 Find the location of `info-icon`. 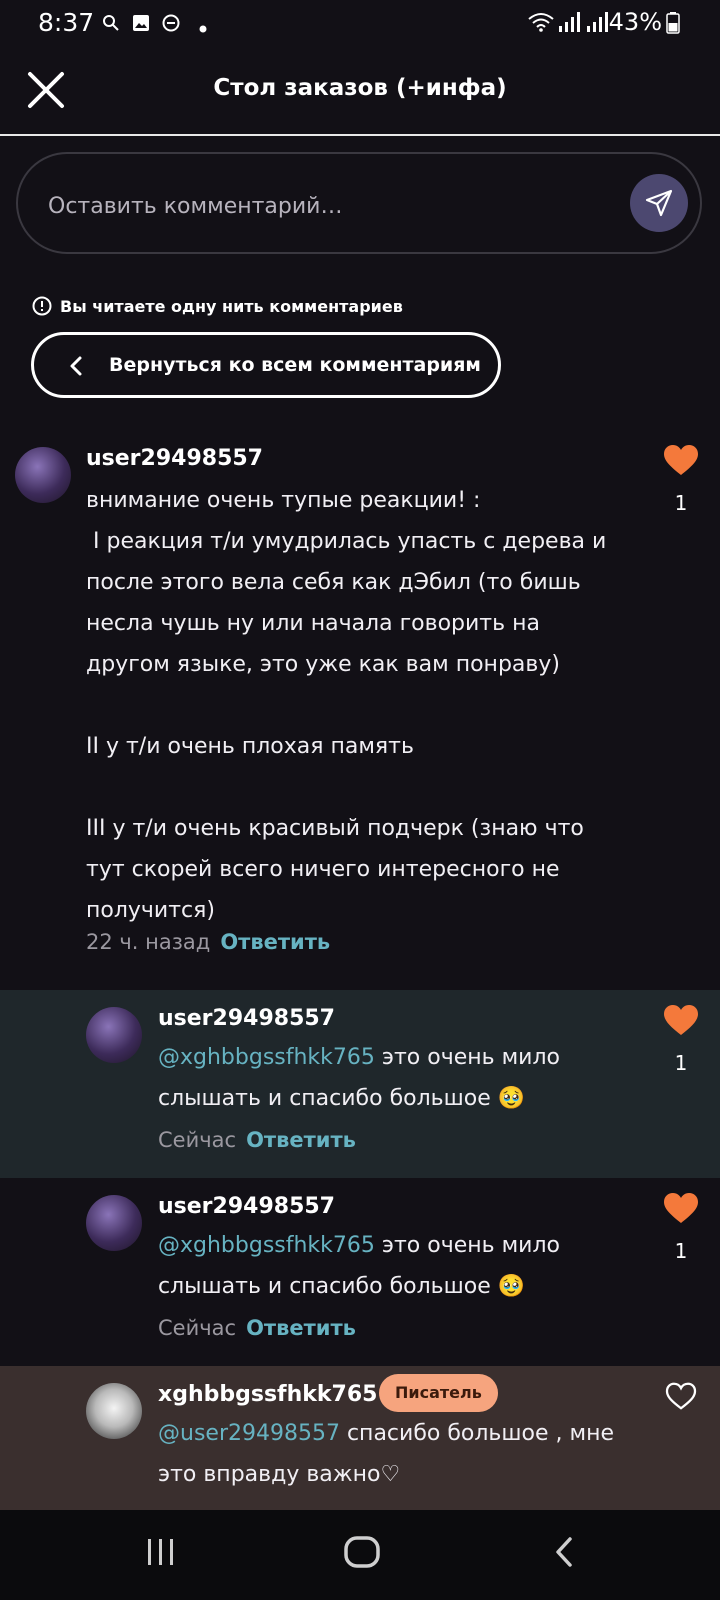

info-icon is located at coordinates (42, 306).